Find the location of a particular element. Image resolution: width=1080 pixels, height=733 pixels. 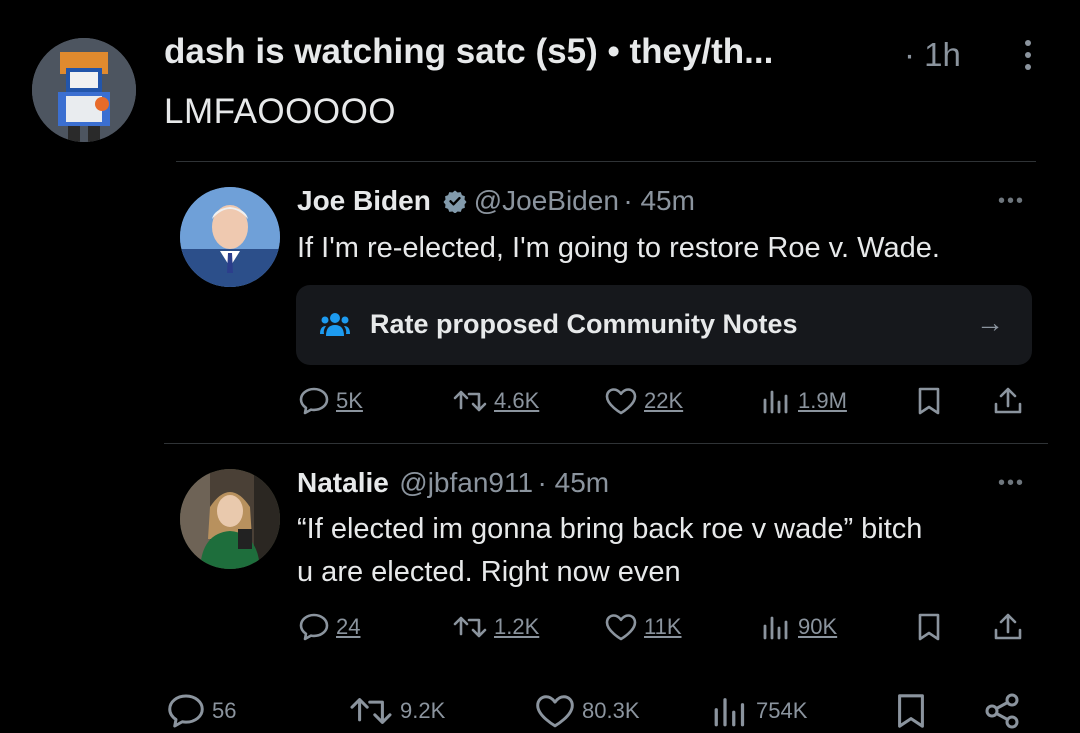

more-options-icon is located at coordinates (1028, 60).